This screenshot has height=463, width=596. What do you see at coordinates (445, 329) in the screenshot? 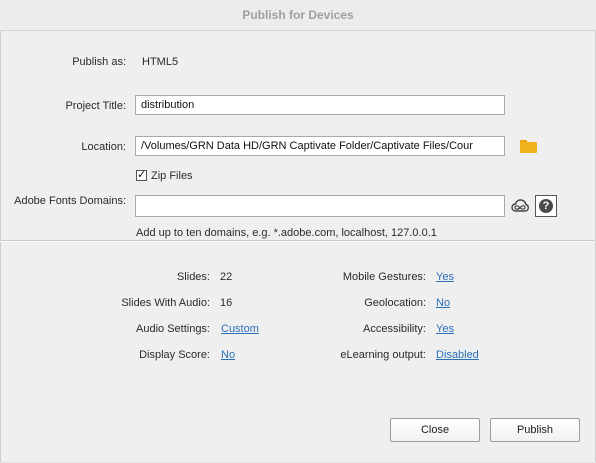
I see `accessibility-link: Yes` at bounding box center [445, 329].